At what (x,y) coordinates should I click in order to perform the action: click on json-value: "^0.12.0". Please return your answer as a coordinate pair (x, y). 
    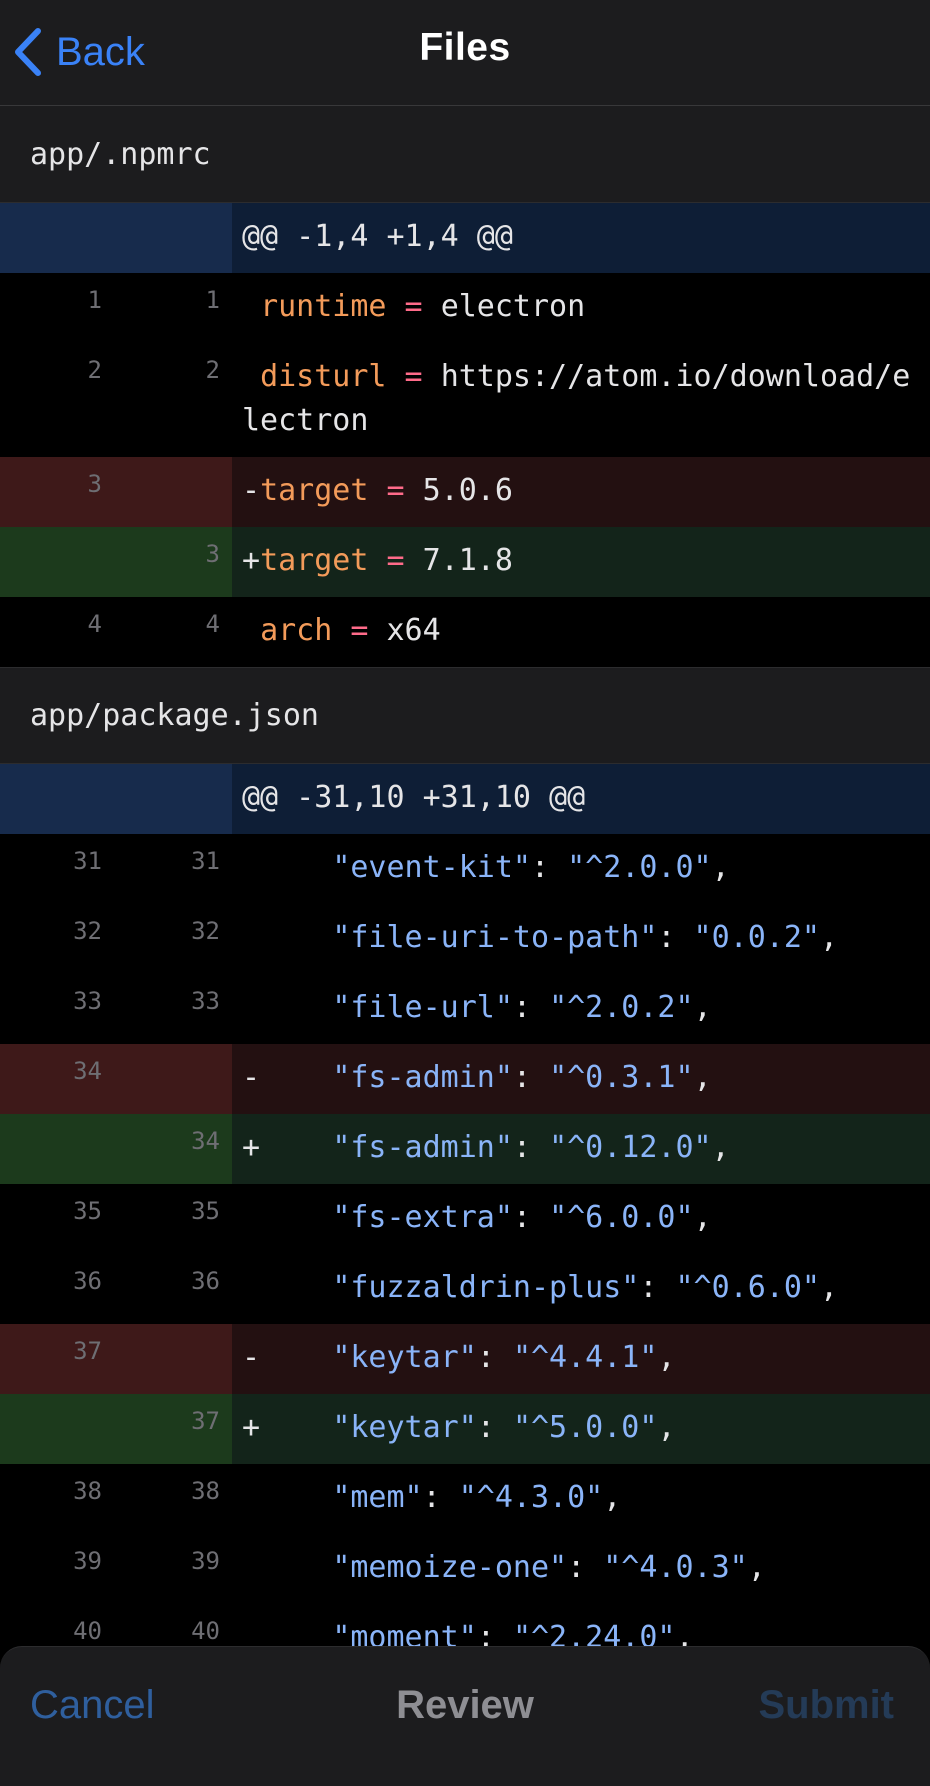
    Looking at the image, I should click on (630, 1147).